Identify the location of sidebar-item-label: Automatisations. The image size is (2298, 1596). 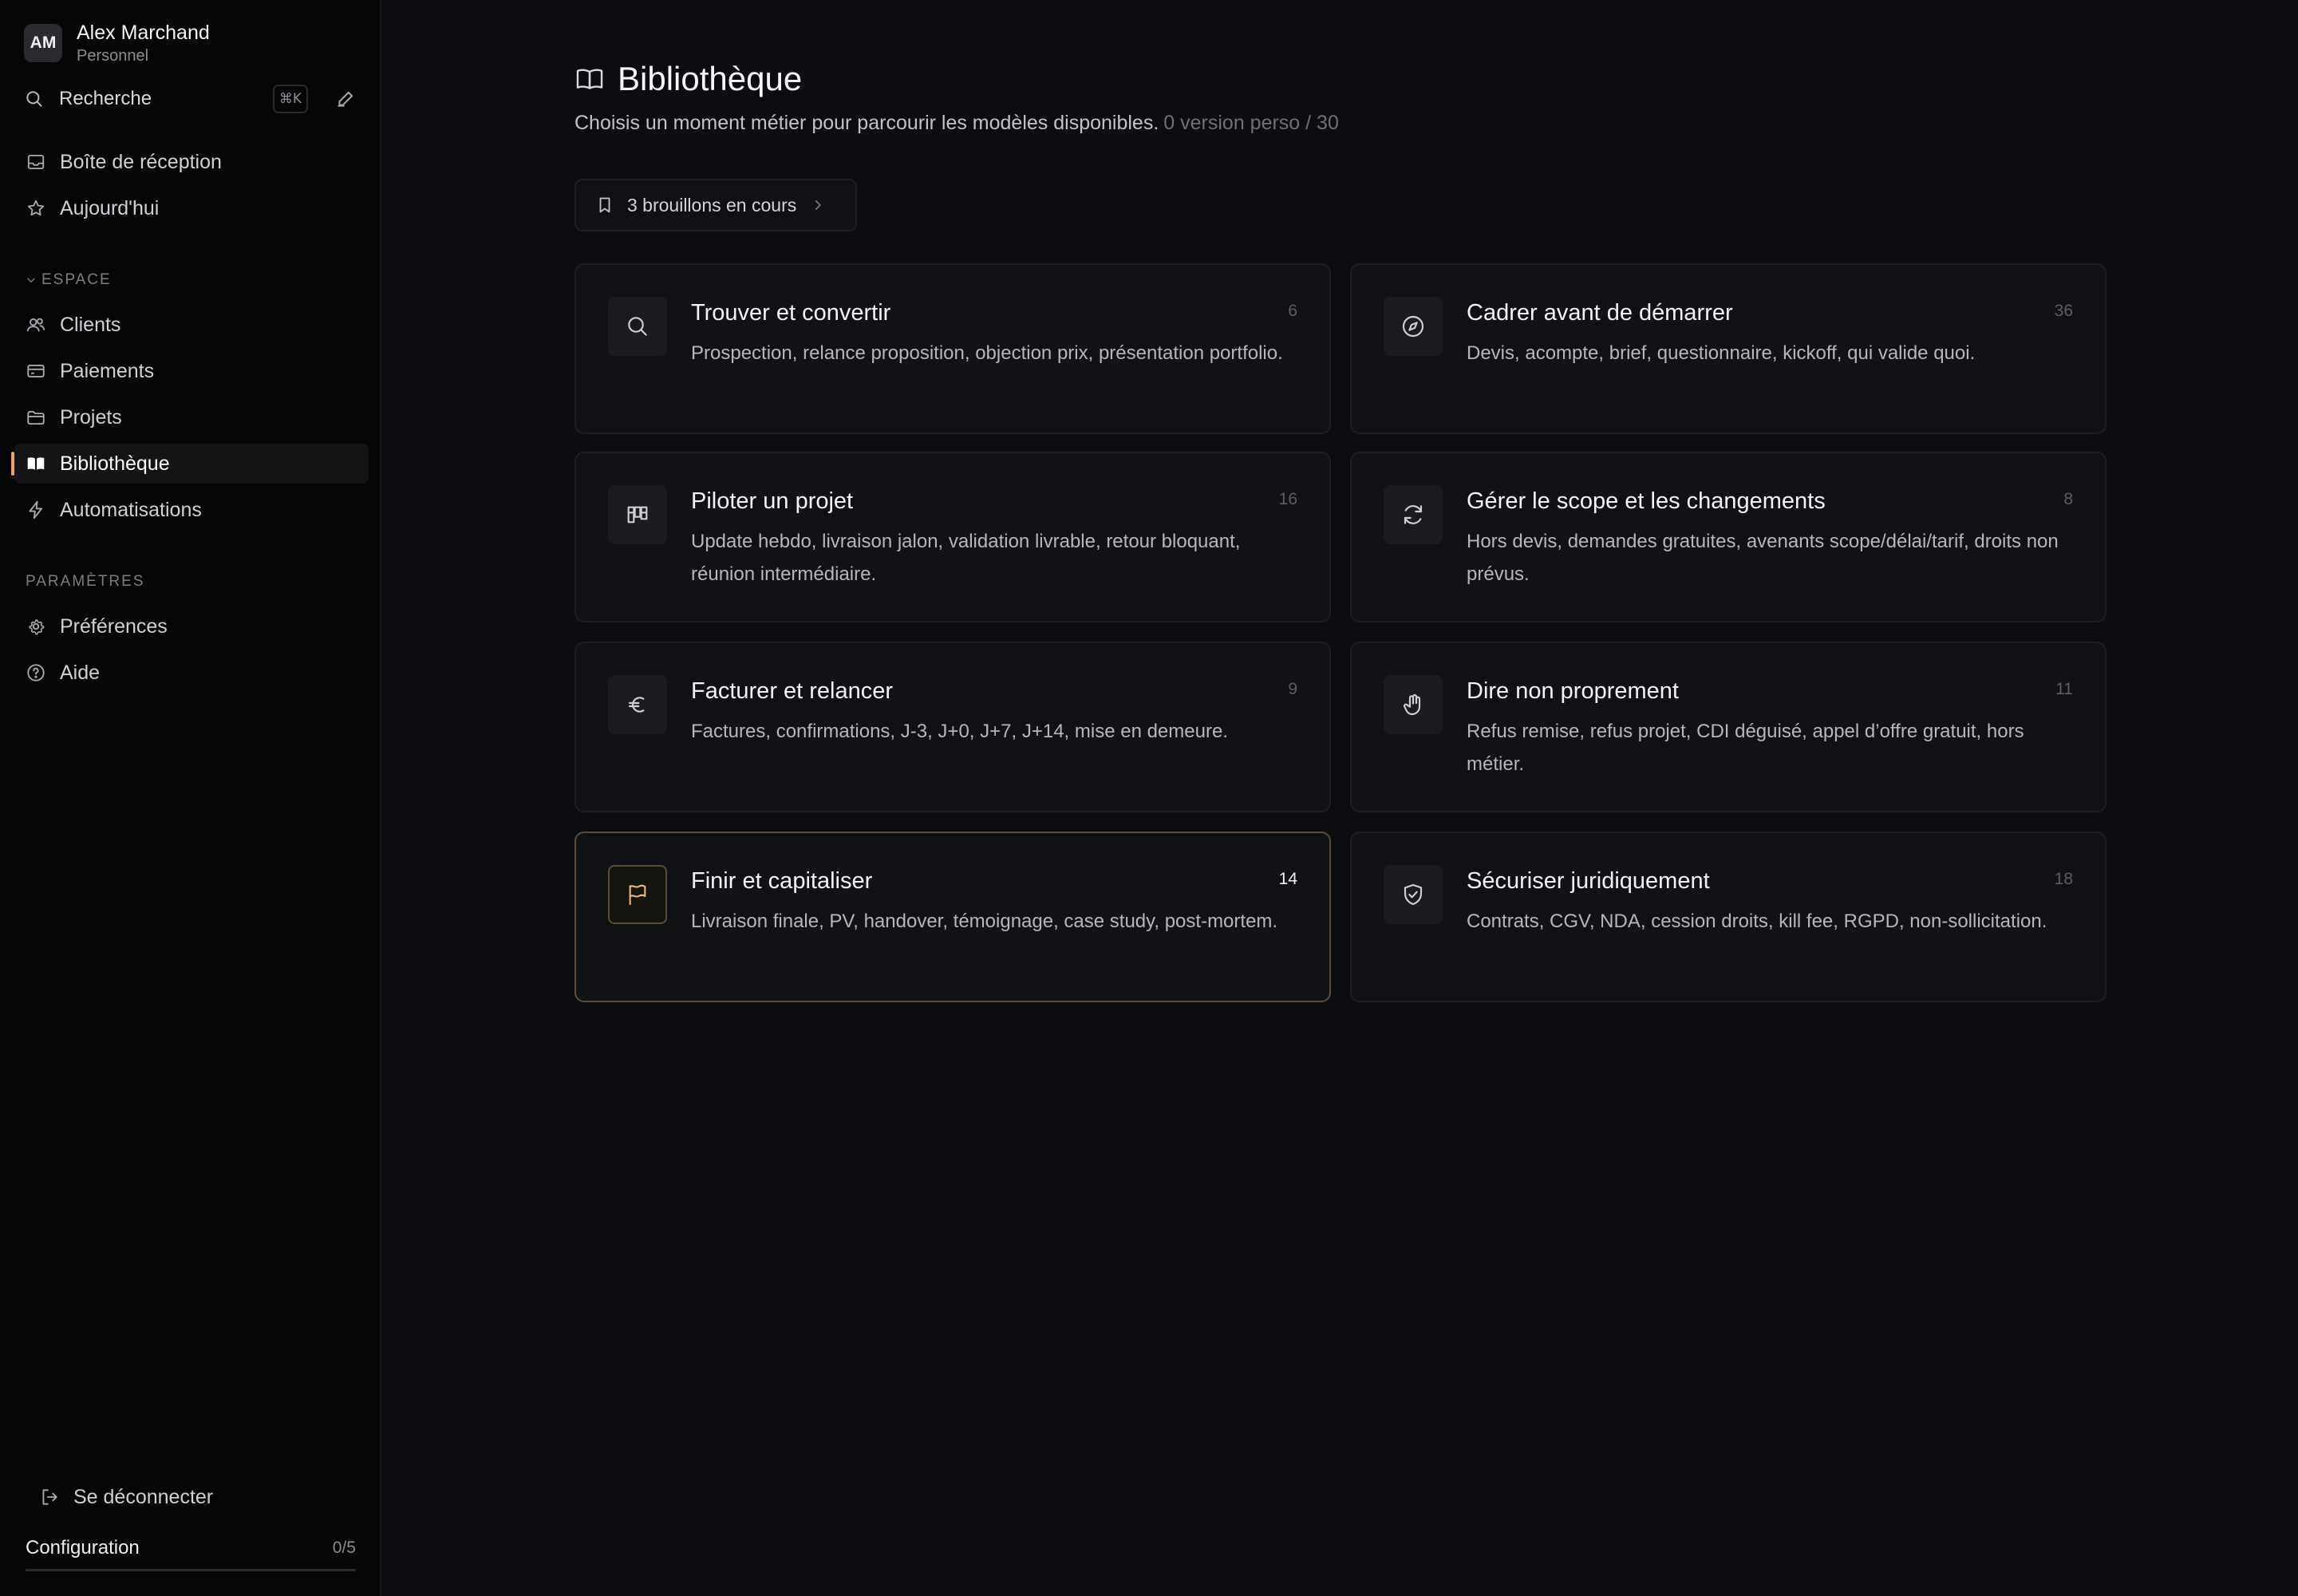
(131, 509).